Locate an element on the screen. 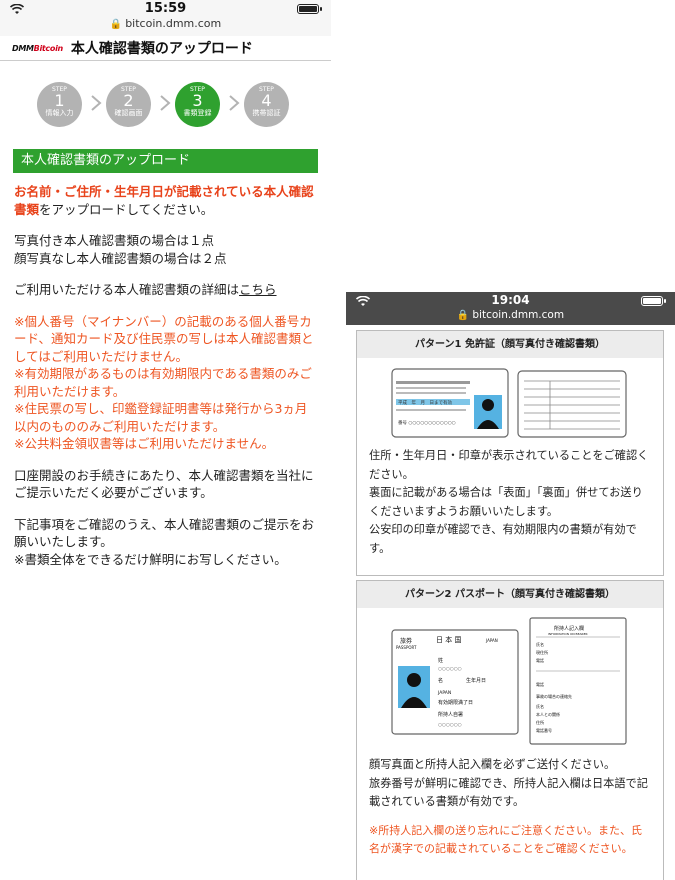 The width and height of the screenshot is (675, 880). passport-name: 名 is located at coordinates (440, 680).